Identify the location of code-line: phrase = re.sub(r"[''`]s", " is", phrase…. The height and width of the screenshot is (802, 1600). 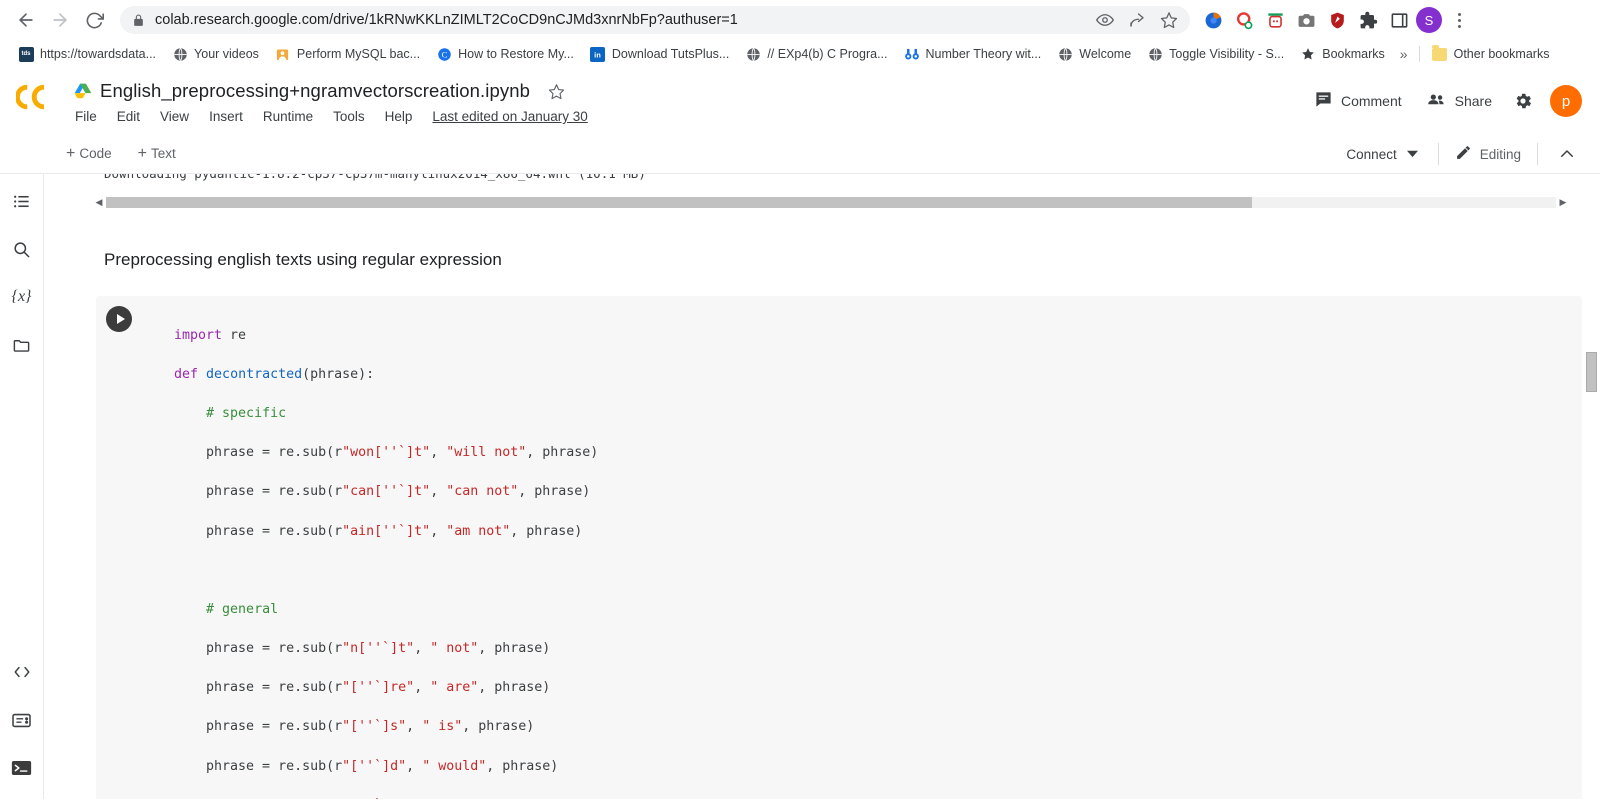
(354, 727).